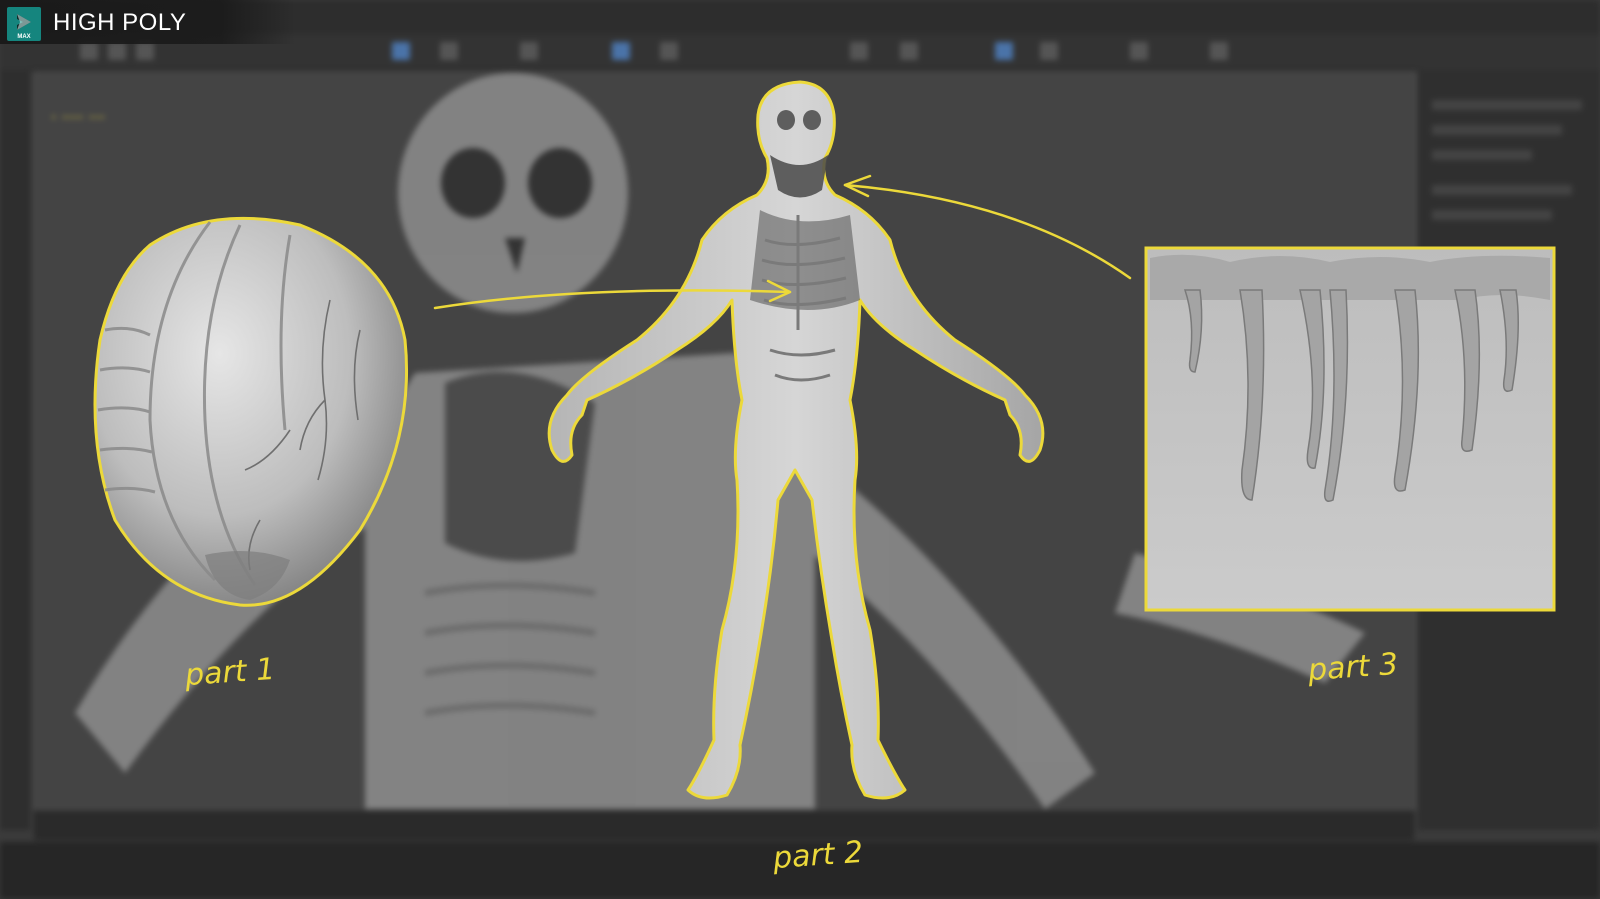  What do you see at coordinates (1350, 429) in the screenshot?
I see `dripping-tendrils-panel` at bounding box center [1350, 429].